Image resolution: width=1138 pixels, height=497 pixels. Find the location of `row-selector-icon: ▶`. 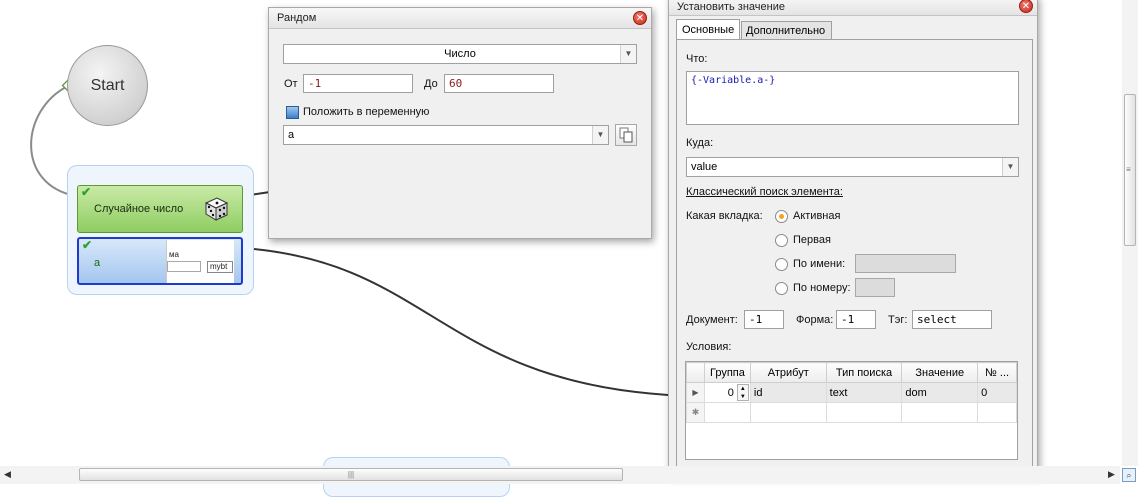

row-selector-icon: ▶ is located at coordinates (695, 392).